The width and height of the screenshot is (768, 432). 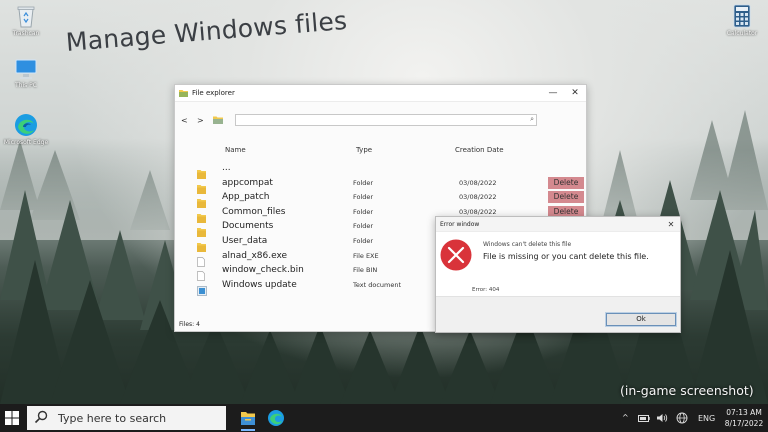 I want to click on calculator-icon, so click(x=742, y=16).